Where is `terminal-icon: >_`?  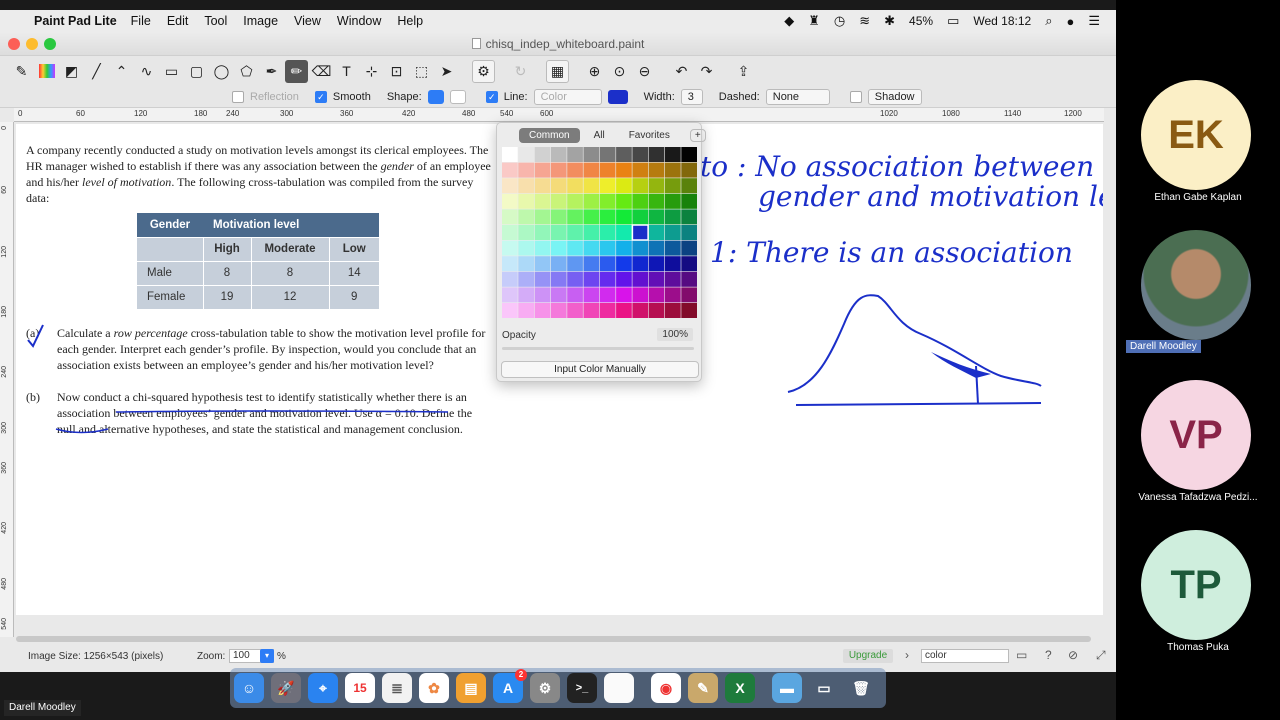 terminal-icon: >_ is located at coordinates (582, 688).